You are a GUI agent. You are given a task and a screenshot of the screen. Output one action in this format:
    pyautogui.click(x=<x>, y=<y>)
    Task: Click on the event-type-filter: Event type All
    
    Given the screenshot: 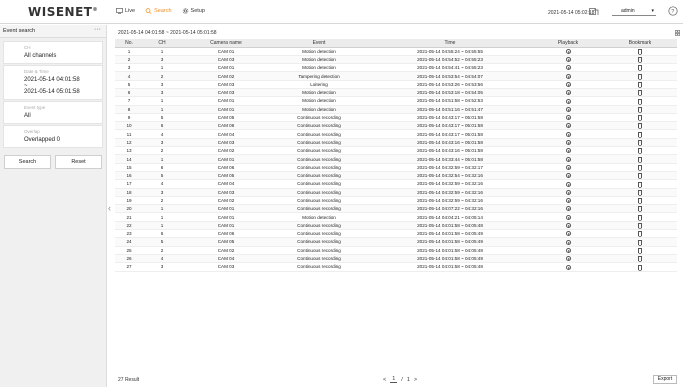 What is the action you would take?
    pyautogui.click(x=53, y=112)
    